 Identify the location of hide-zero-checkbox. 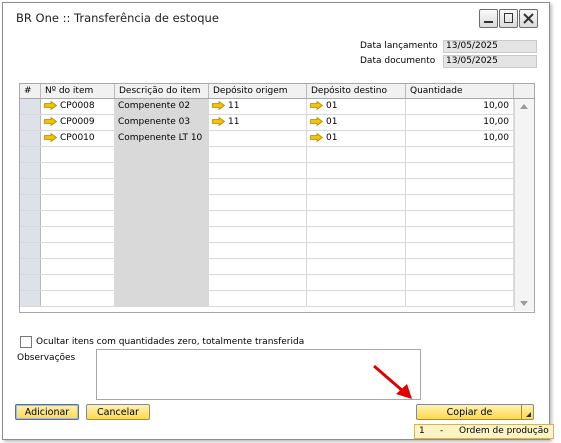
(26, 342).